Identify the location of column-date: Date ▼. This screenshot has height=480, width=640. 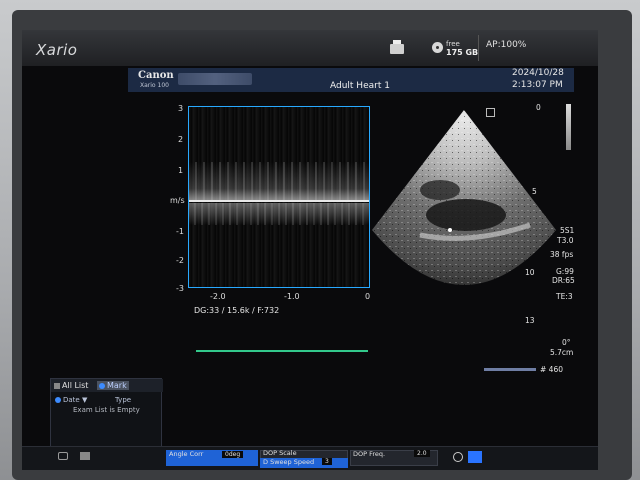
(71, 400).